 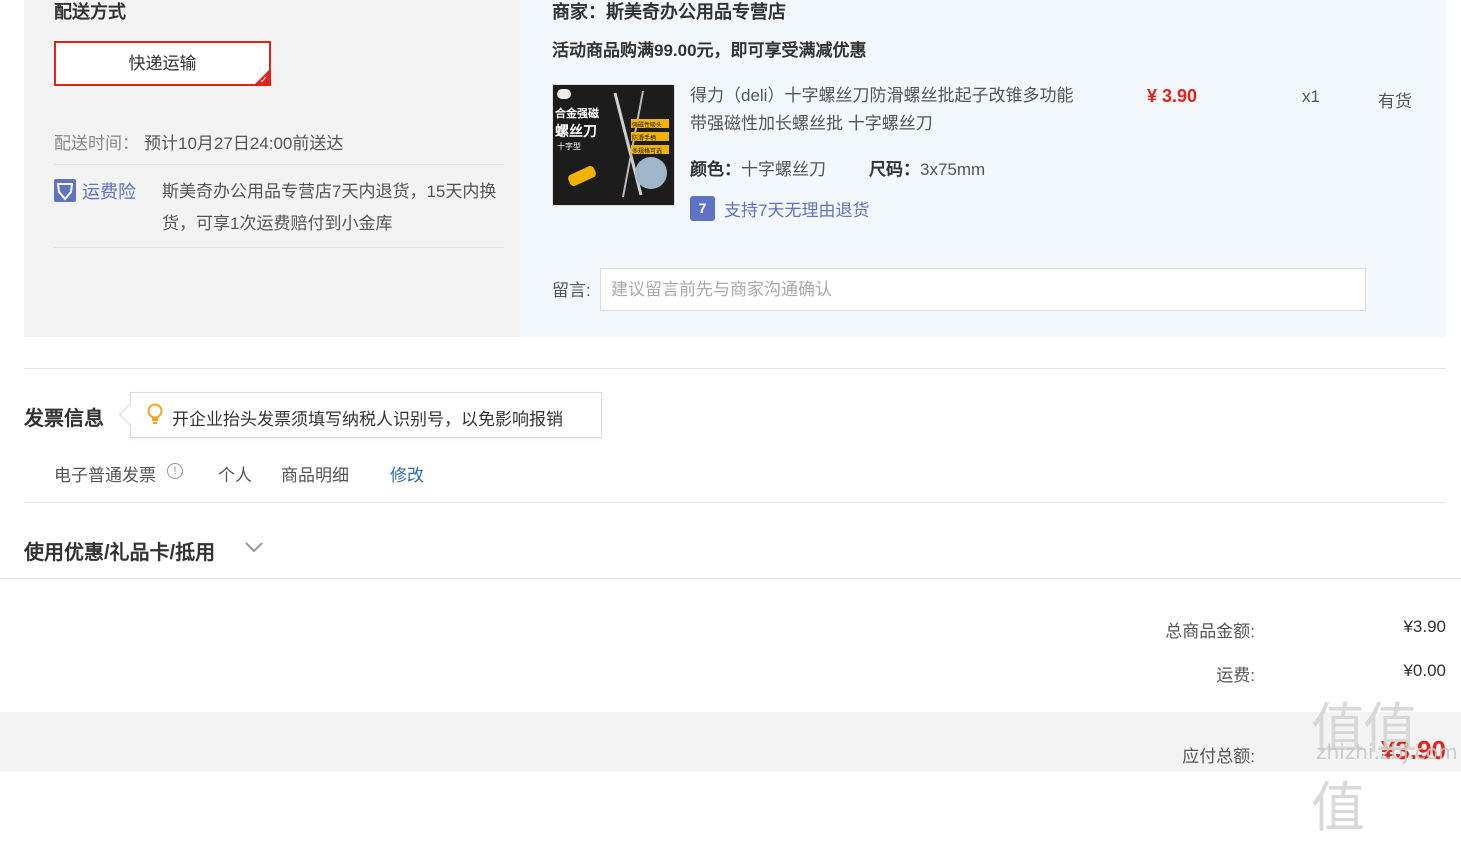 I want to click on message-label: 留言:, so click(x=571, y=290).